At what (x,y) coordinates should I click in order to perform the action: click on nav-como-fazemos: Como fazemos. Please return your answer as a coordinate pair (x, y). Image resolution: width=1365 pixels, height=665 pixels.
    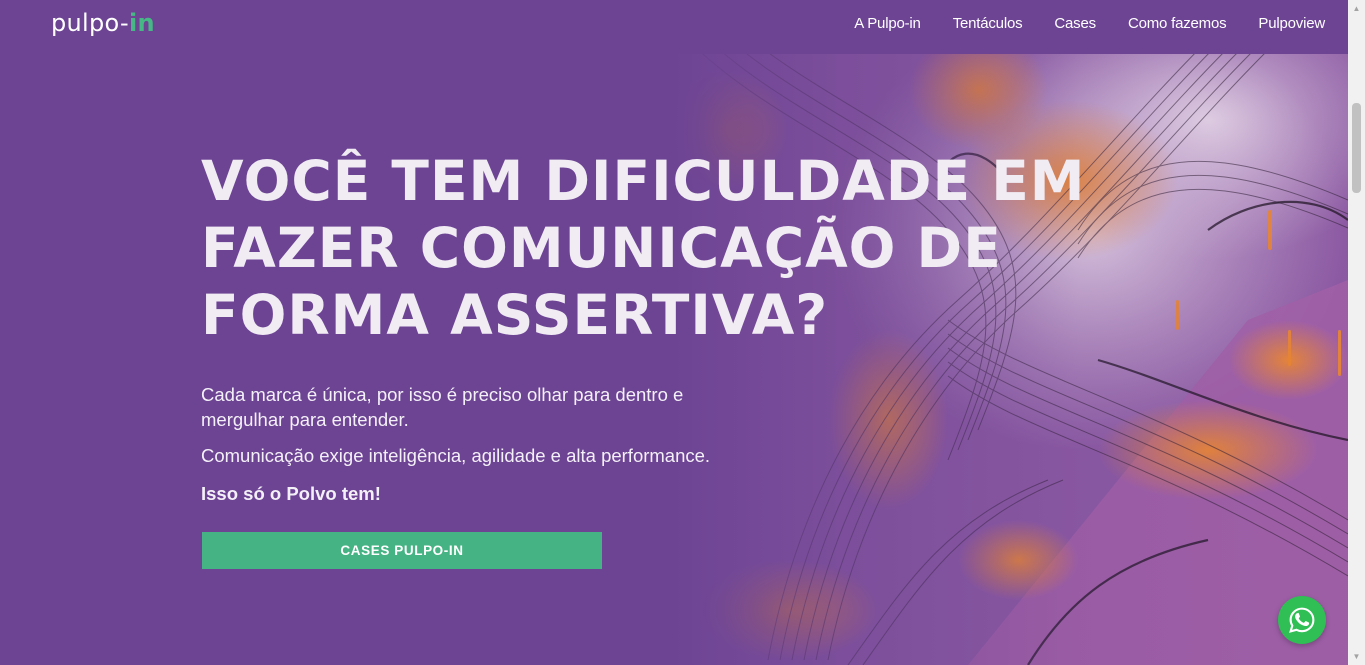
    Looking at the image, I should click on (1177, 23).